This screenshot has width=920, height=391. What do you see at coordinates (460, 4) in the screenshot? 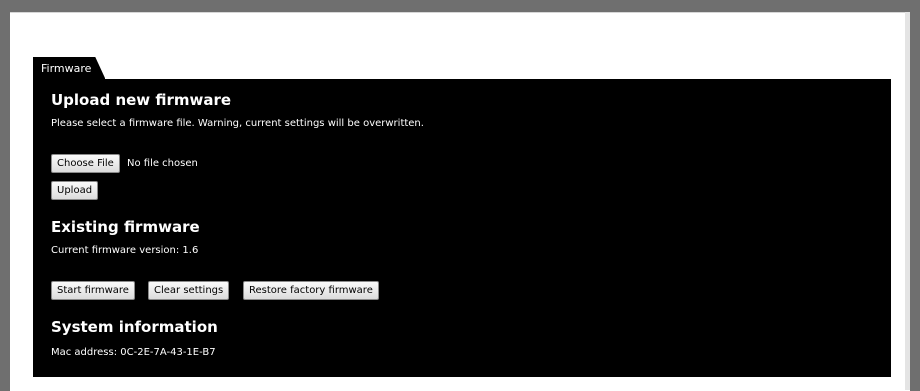
I see `top-bar` at bounding box center [460, 4].